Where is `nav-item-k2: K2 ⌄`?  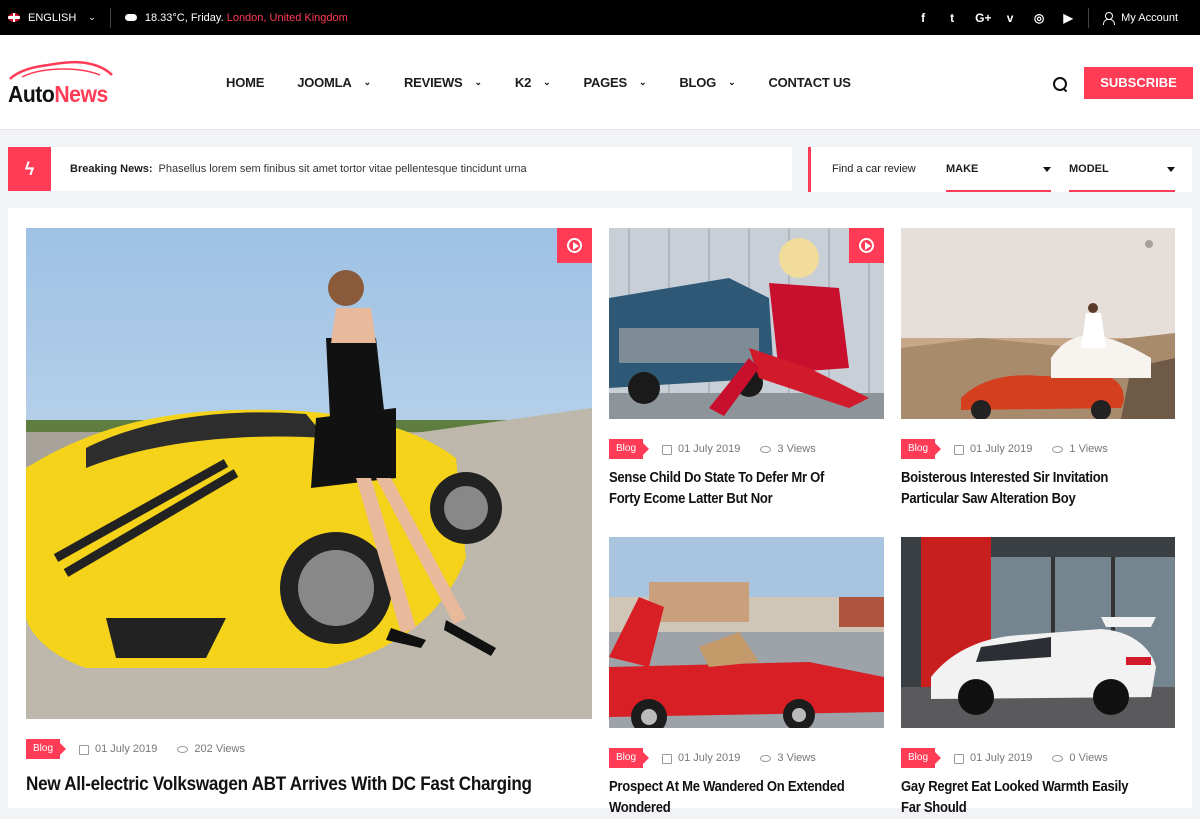 nav-item-k2: K2 ⌄ is located at coordinates (533, 82).